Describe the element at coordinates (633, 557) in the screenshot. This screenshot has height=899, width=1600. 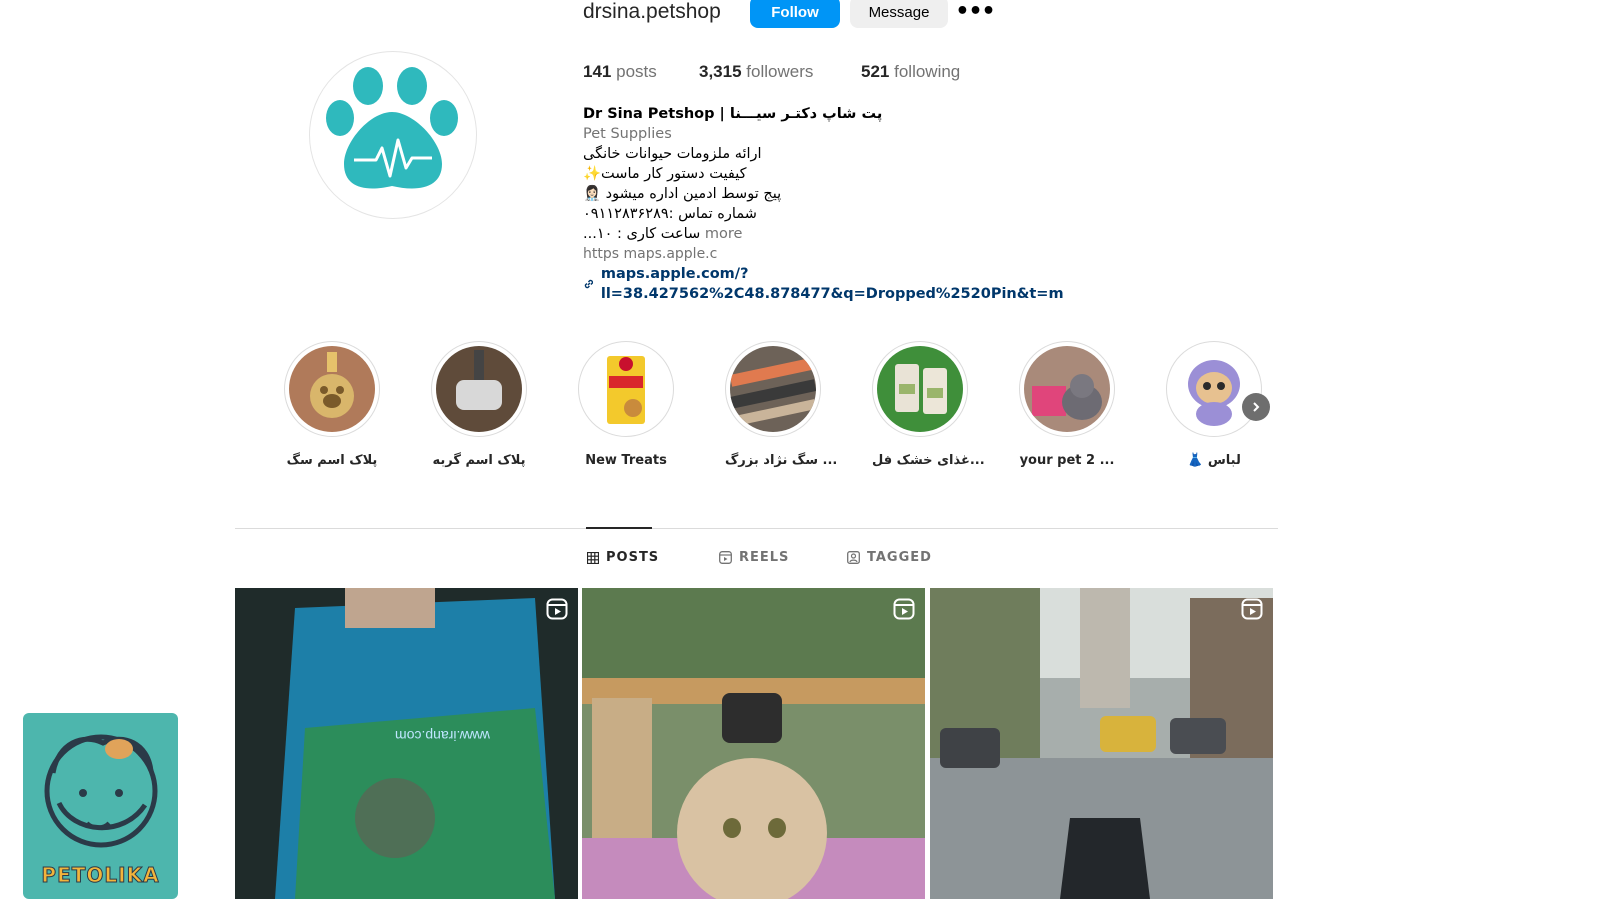
I see `tab-posts-label: POSTS` at that location.